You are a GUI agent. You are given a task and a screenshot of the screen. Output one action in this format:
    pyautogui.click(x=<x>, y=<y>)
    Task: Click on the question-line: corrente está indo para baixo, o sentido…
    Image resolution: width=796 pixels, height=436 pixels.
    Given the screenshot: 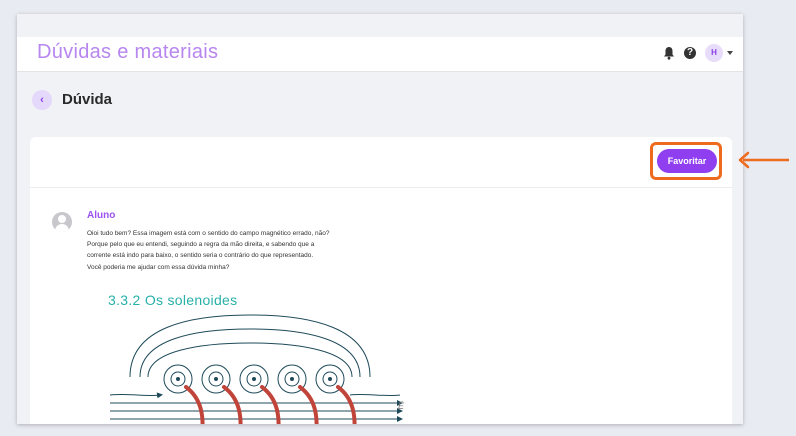 What is the action you would take?
    pyautogui.click(x=200, y=256)
    